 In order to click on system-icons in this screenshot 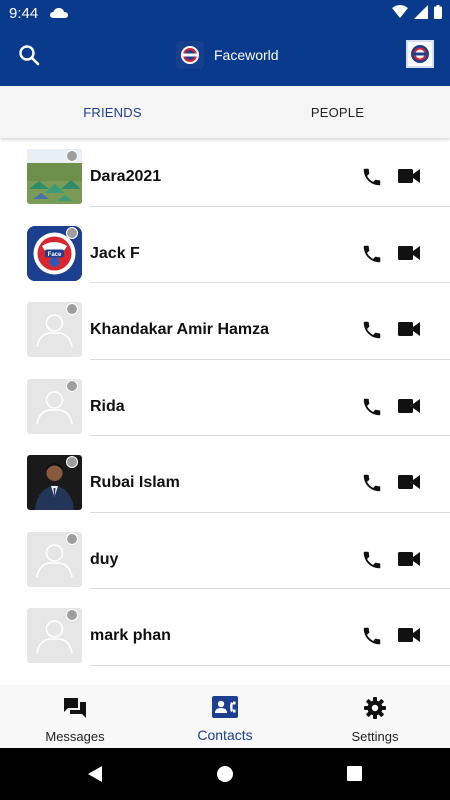, I will do `click(417, 12)`.